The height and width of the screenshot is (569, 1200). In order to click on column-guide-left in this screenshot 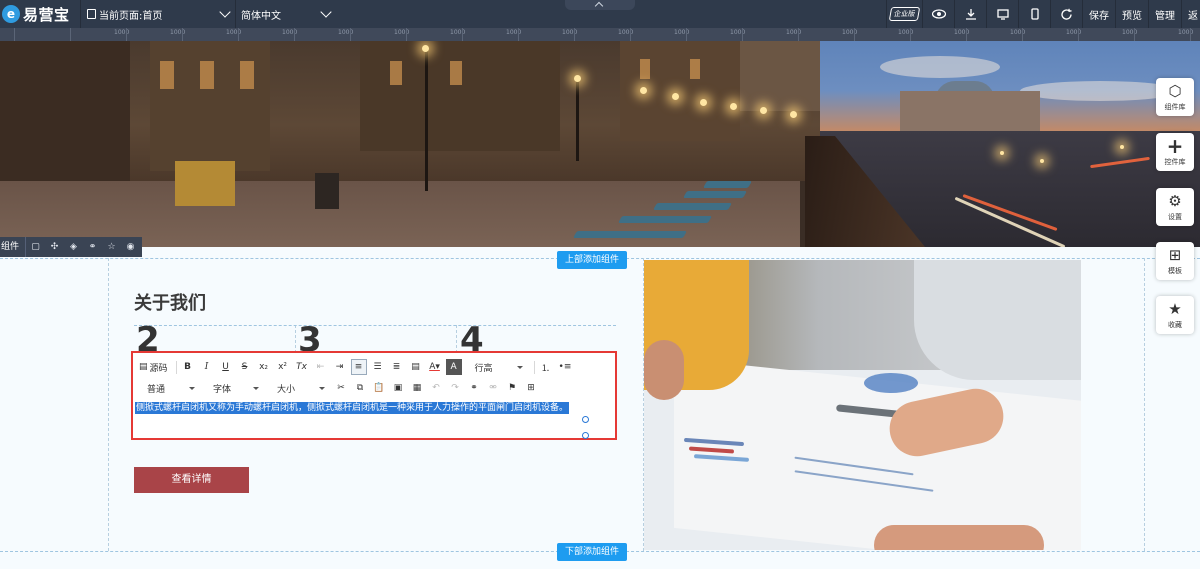, I will do `click(108, 404)`.